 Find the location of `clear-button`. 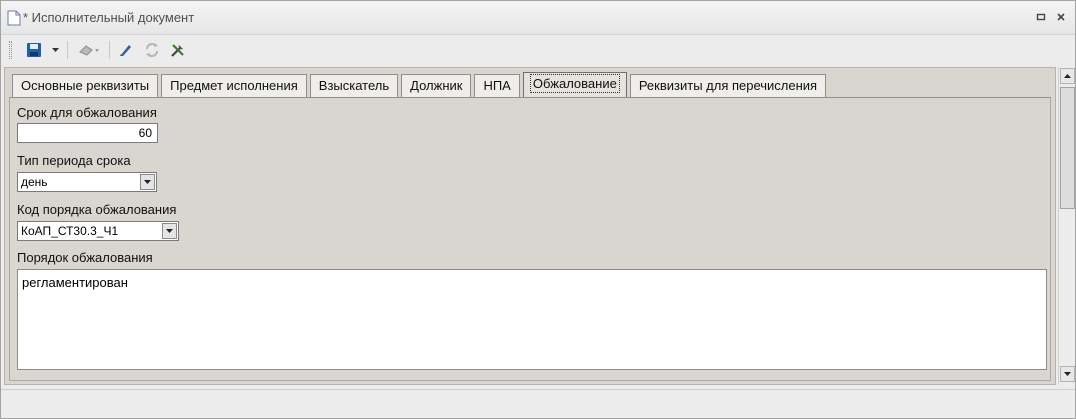

clear-button is located at coordinates (89, 50).